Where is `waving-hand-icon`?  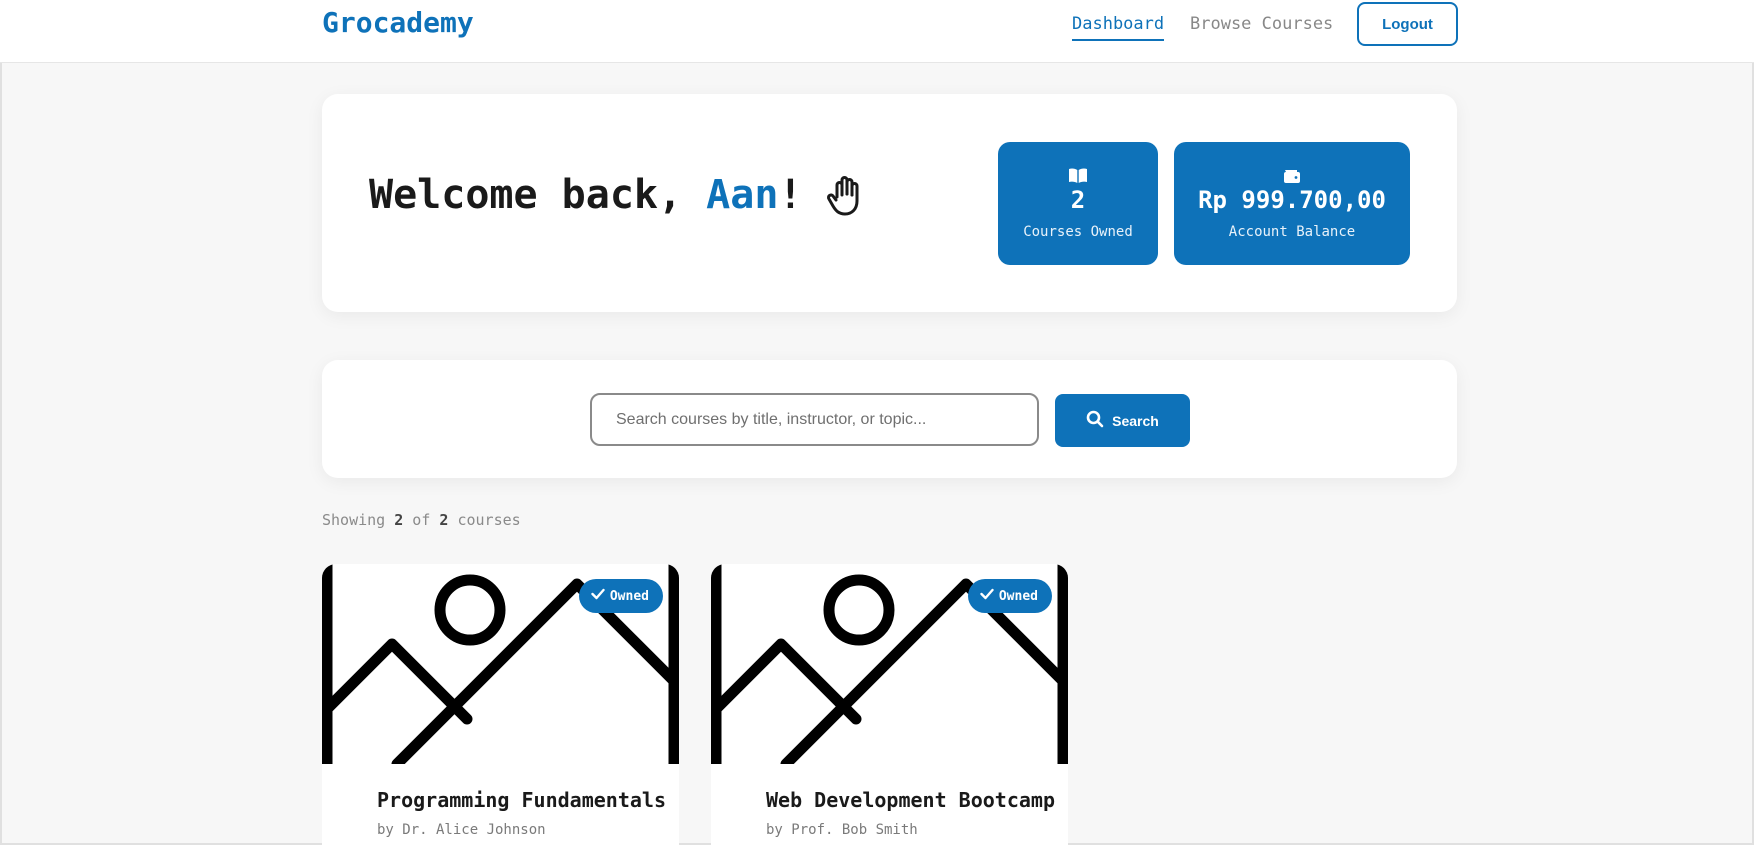
waving-hand-icon is located at coordinates (847, 195).